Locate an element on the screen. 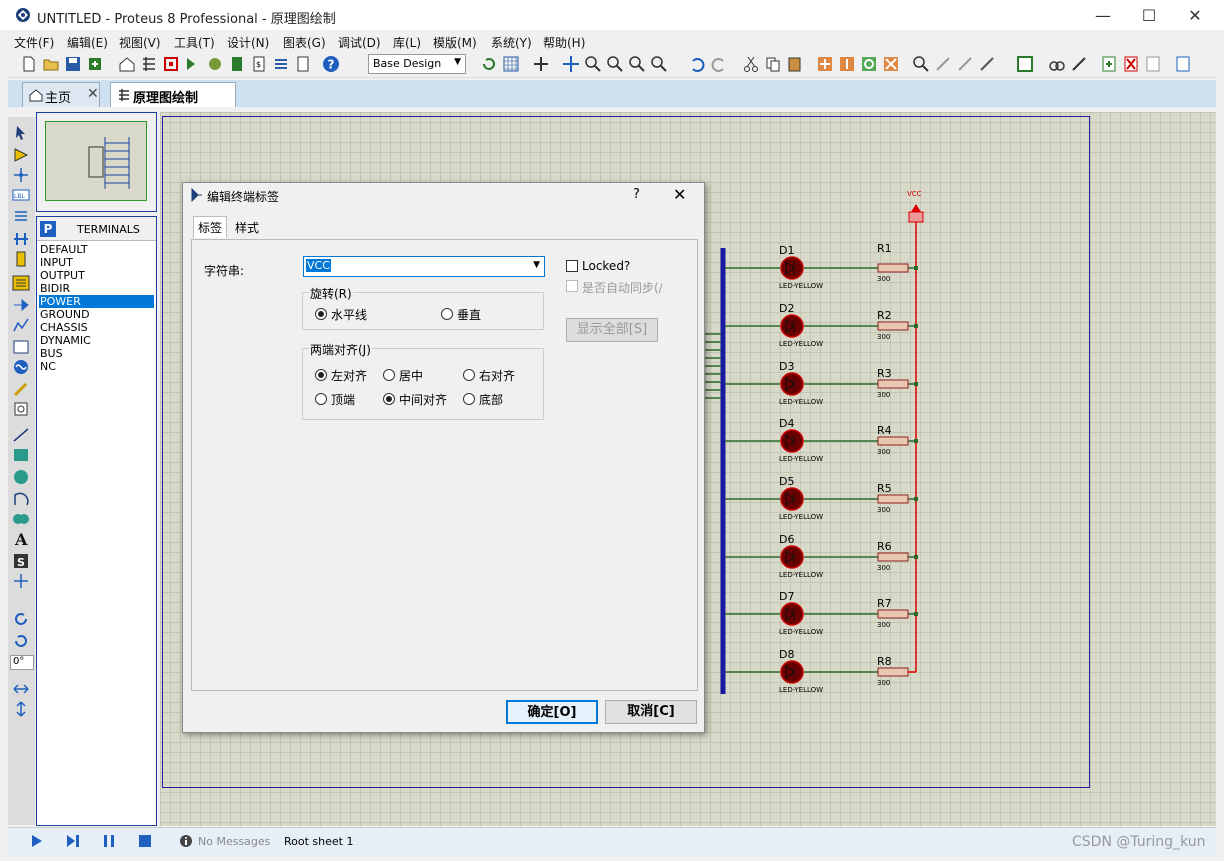 This screenshot has height=861, width=1224. terminals-mode-icon is located at coordinates (21, 283).